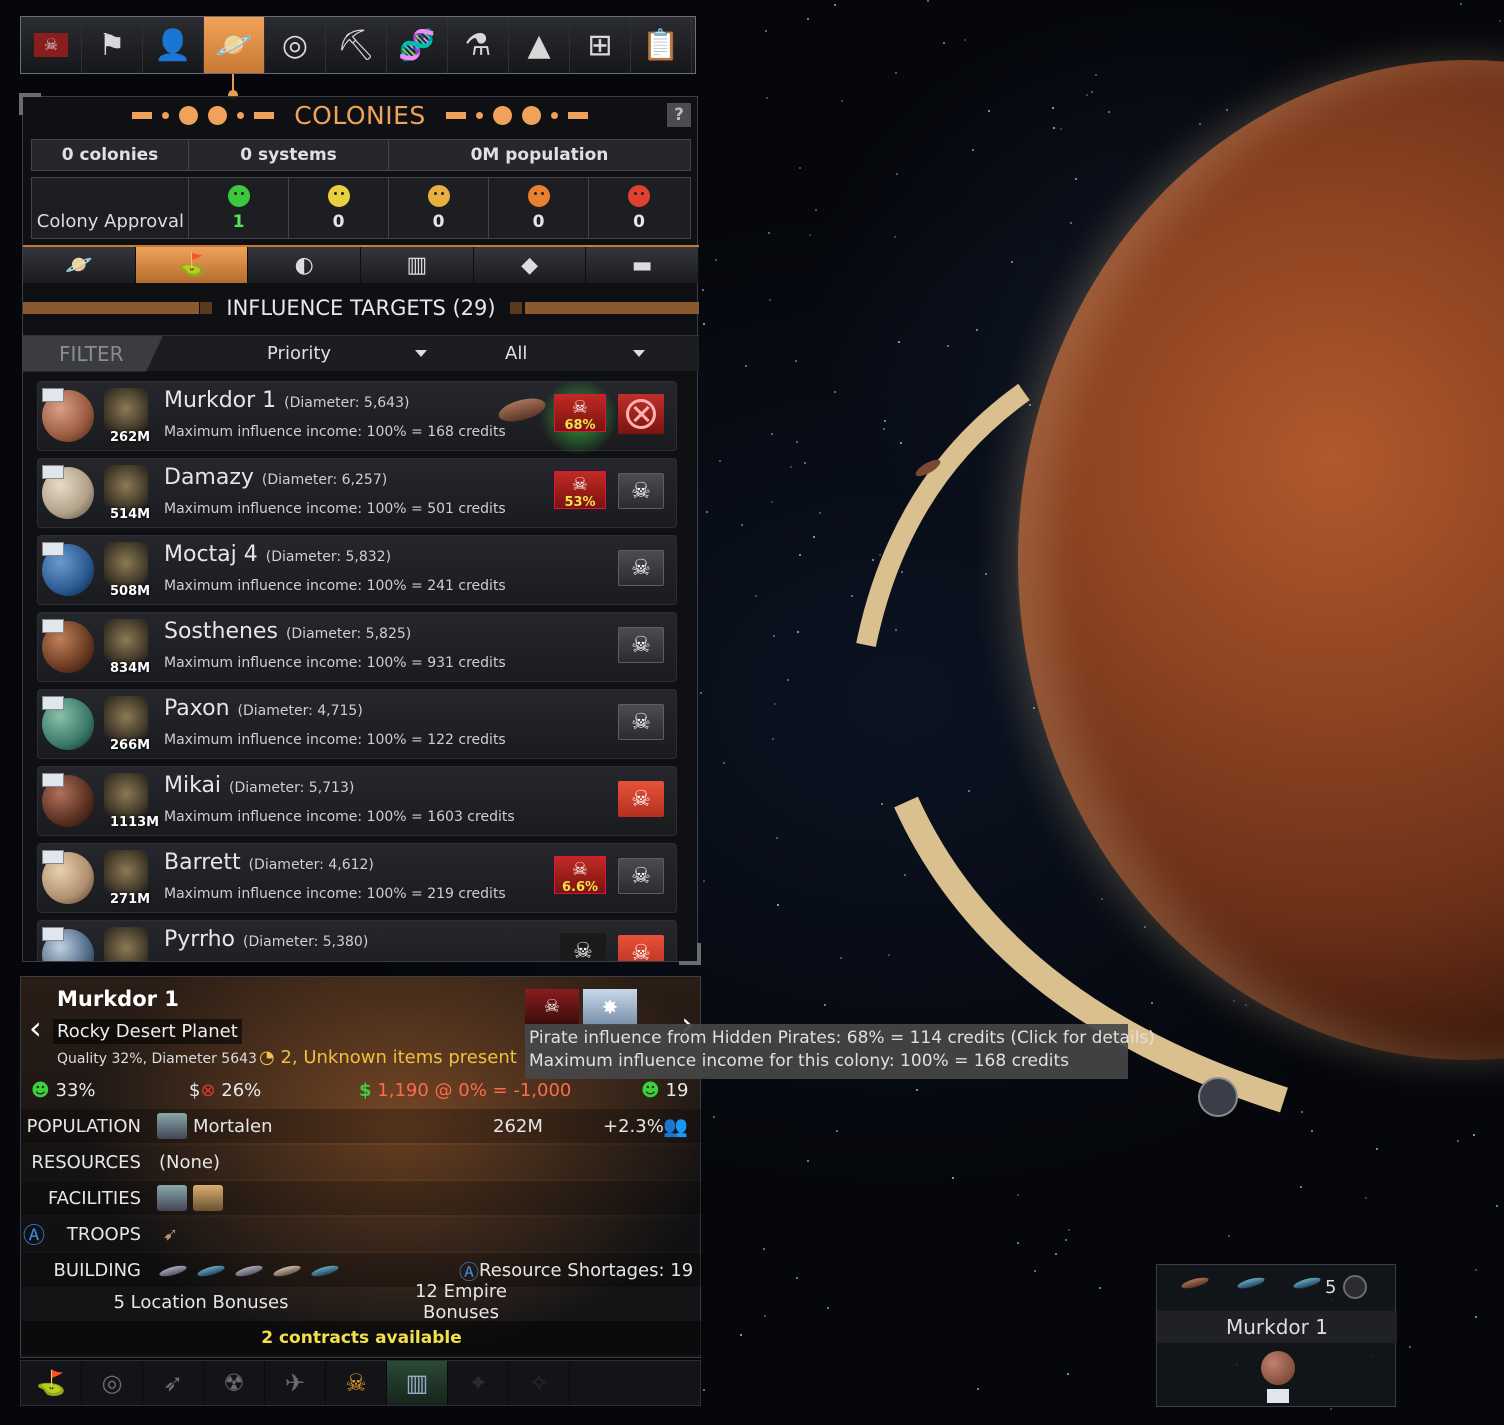 The image size is (1504, 1425). I want to click on corruption-stat: $⊗ 26%, so click(225, 1090).